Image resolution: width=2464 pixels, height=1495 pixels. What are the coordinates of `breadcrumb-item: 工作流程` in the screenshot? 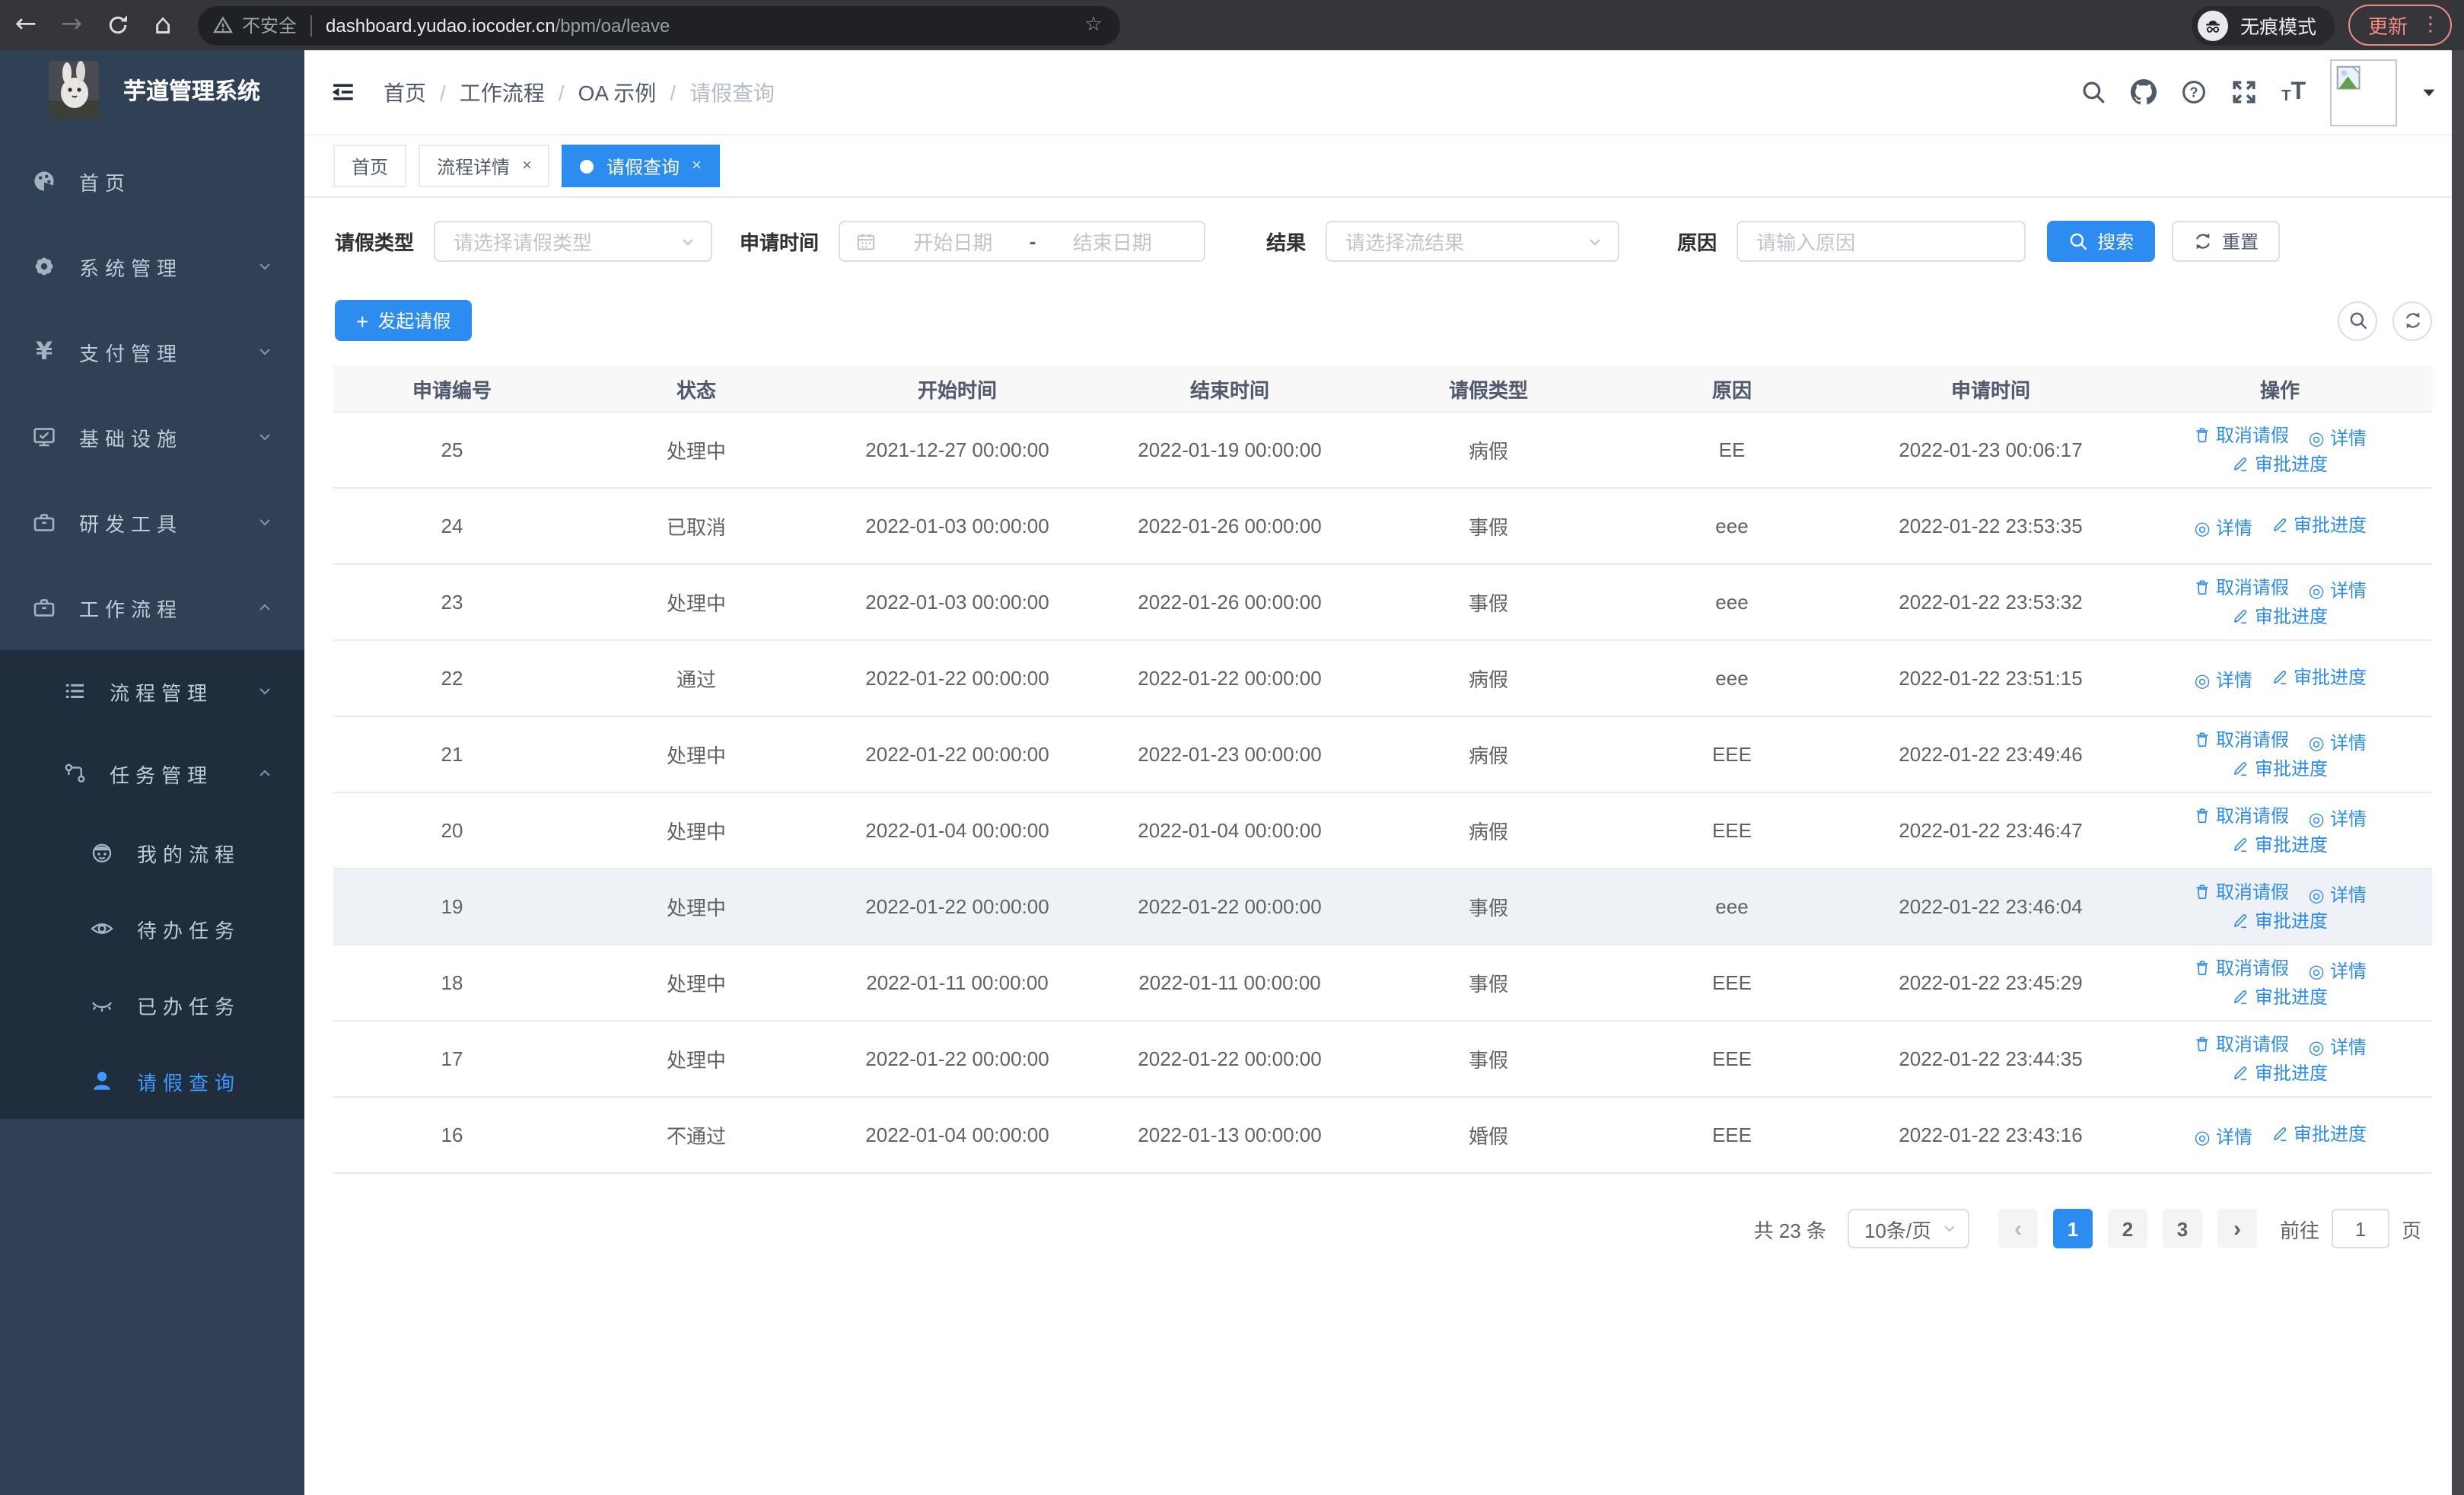 It's located at (502, 92).